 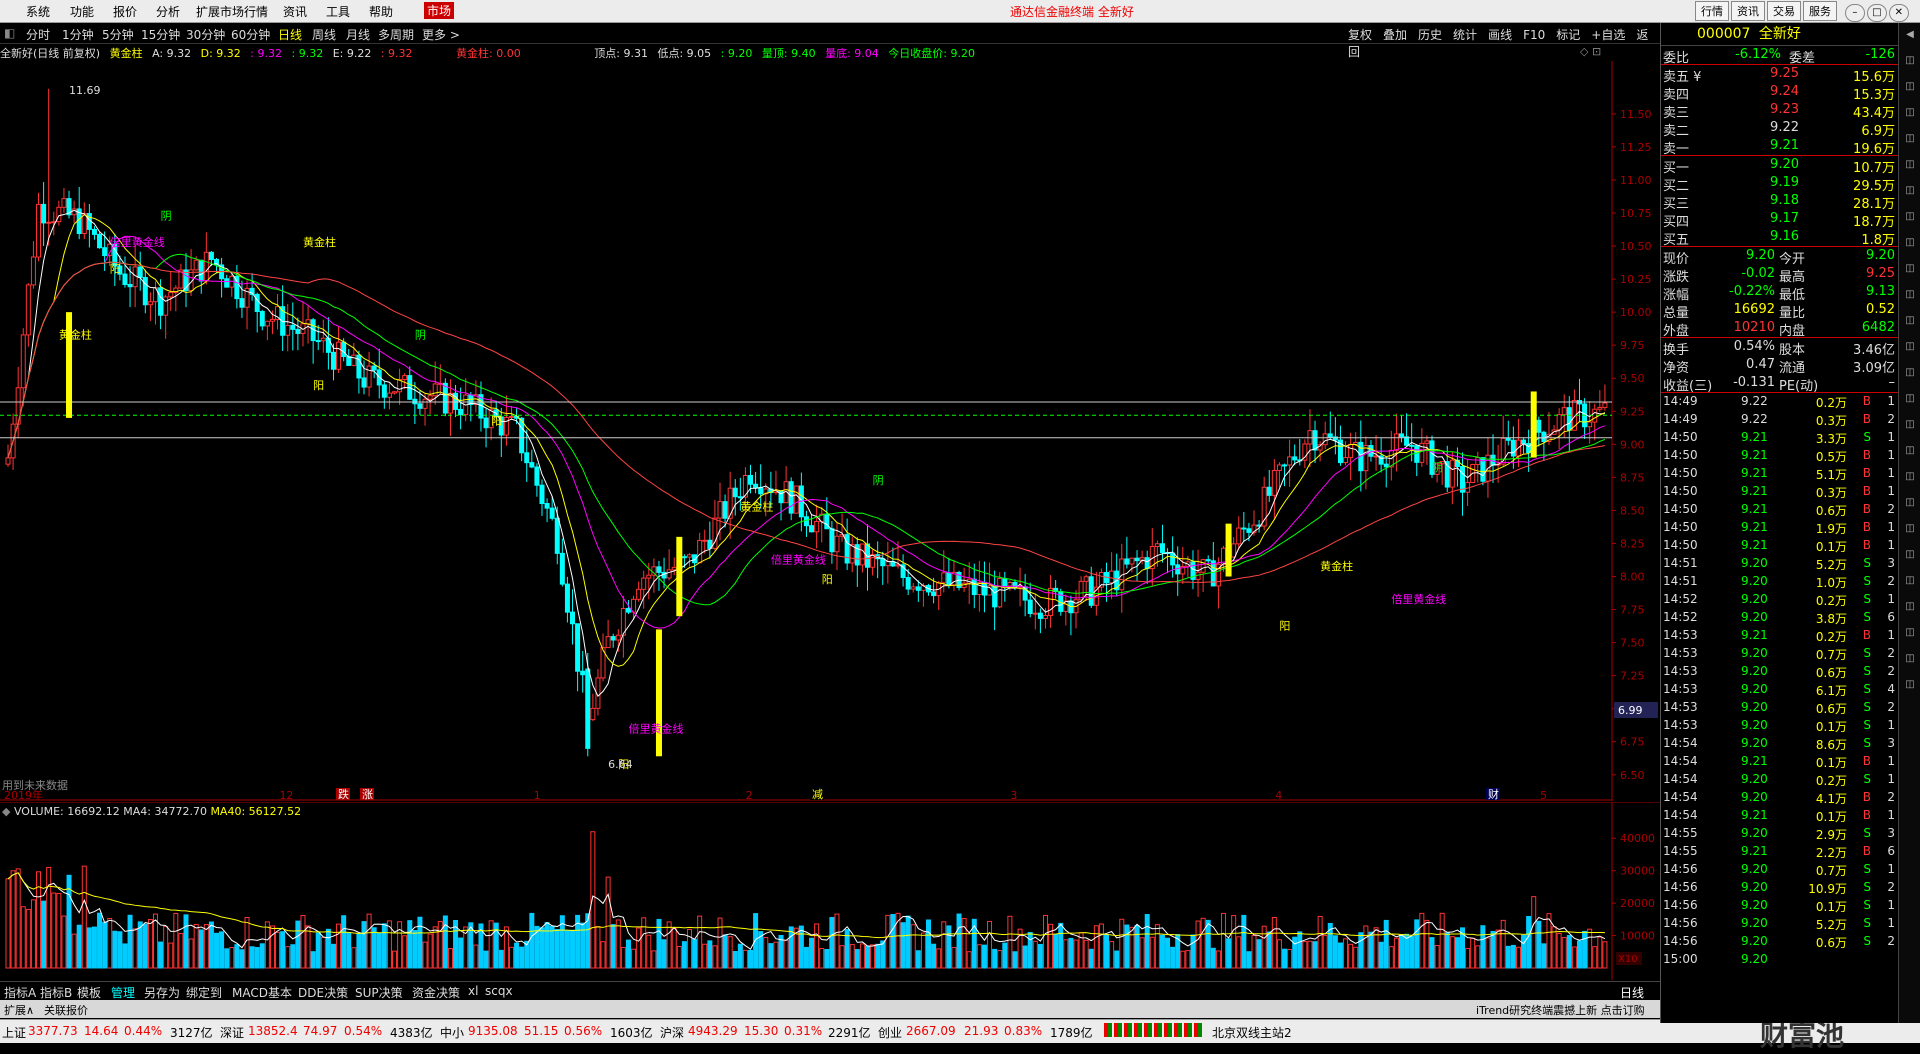 What do you see at coordinates (1500, 35) in the screenshot?
I see `tool-draw: 画线` at bounding box center [1500, 35].